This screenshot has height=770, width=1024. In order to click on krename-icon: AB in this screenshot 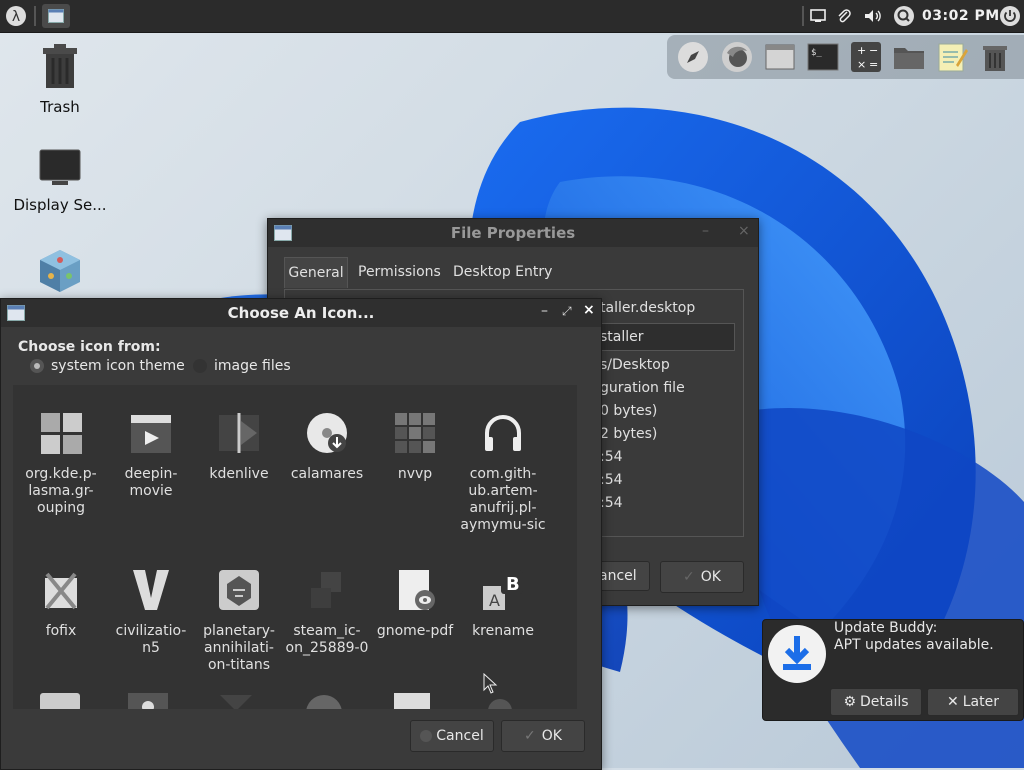, I will do `click(503, 590)`.